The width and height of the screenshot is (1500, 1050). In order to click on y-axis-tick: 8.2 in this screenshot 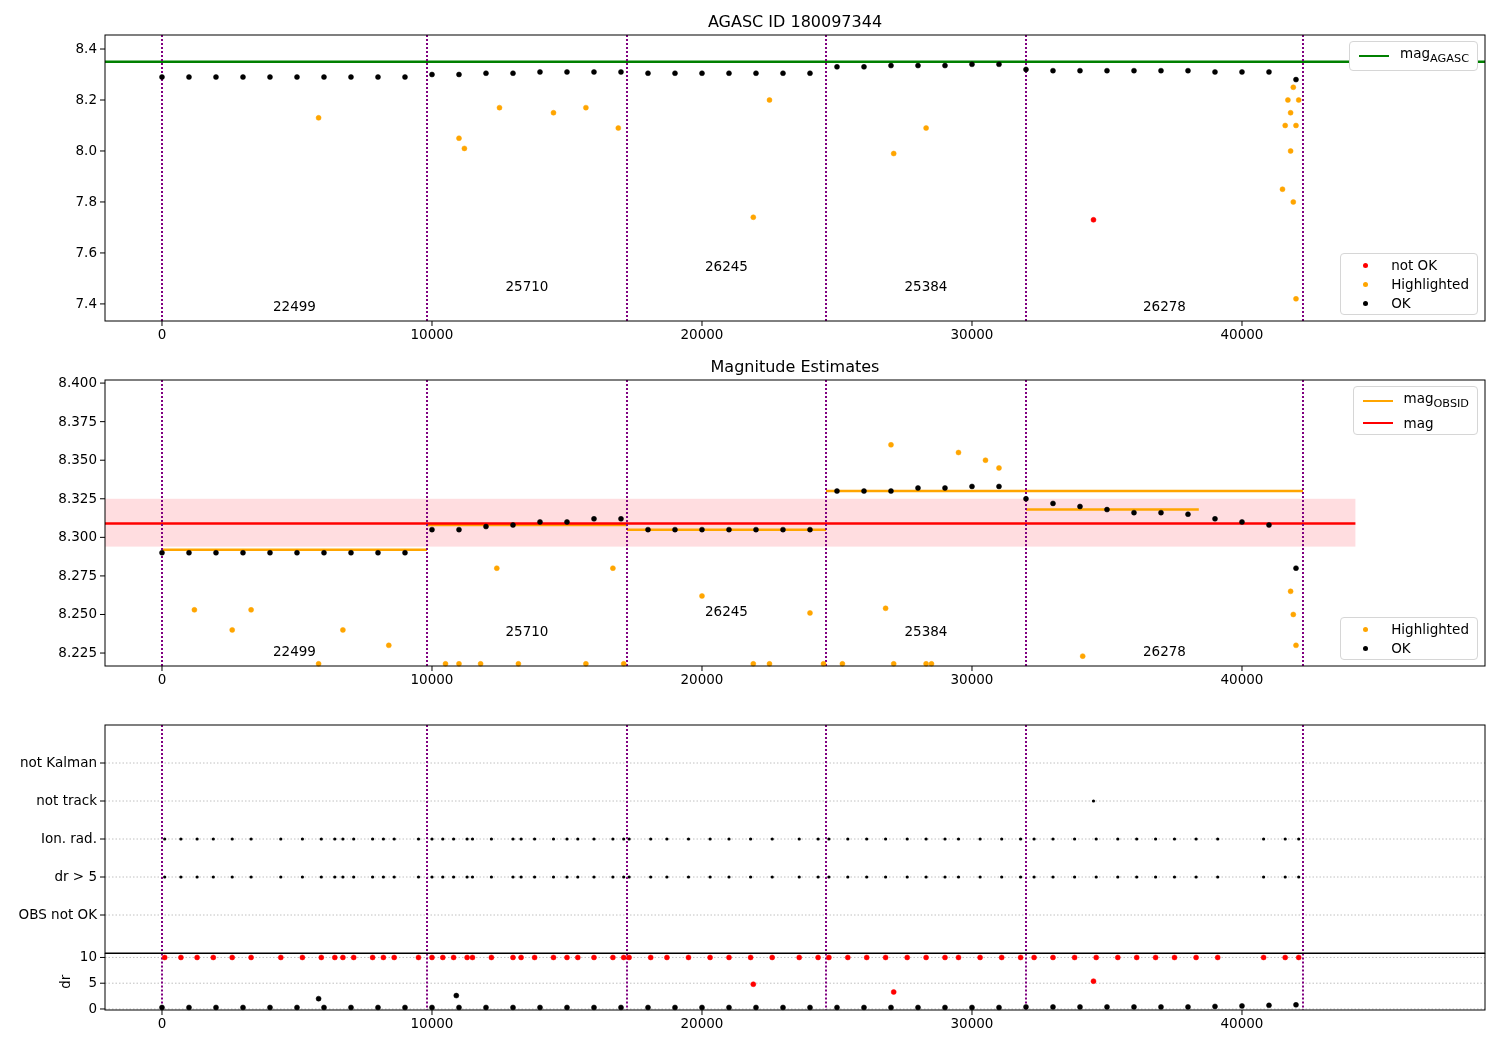, I will do `click(90, 99)`.